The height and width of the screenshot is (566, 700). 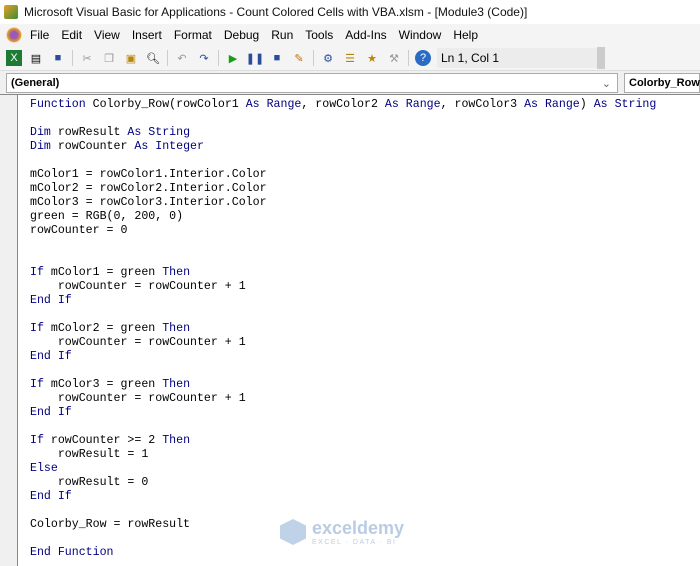 I want to click on watermark-tagline: EXCEL · DATA · BI, so click(x=354, y=542).